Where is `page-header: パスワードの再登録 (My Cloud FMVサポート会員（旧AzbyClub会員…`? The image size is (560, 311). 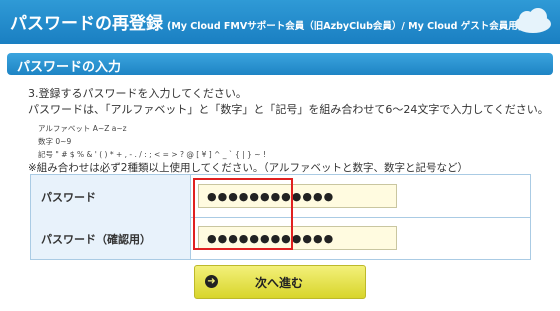
page-header: パスワードの再登録 (My Cloud FMVサポート会員（旧AzbyClub会員… is located at coordinates (280, 22).